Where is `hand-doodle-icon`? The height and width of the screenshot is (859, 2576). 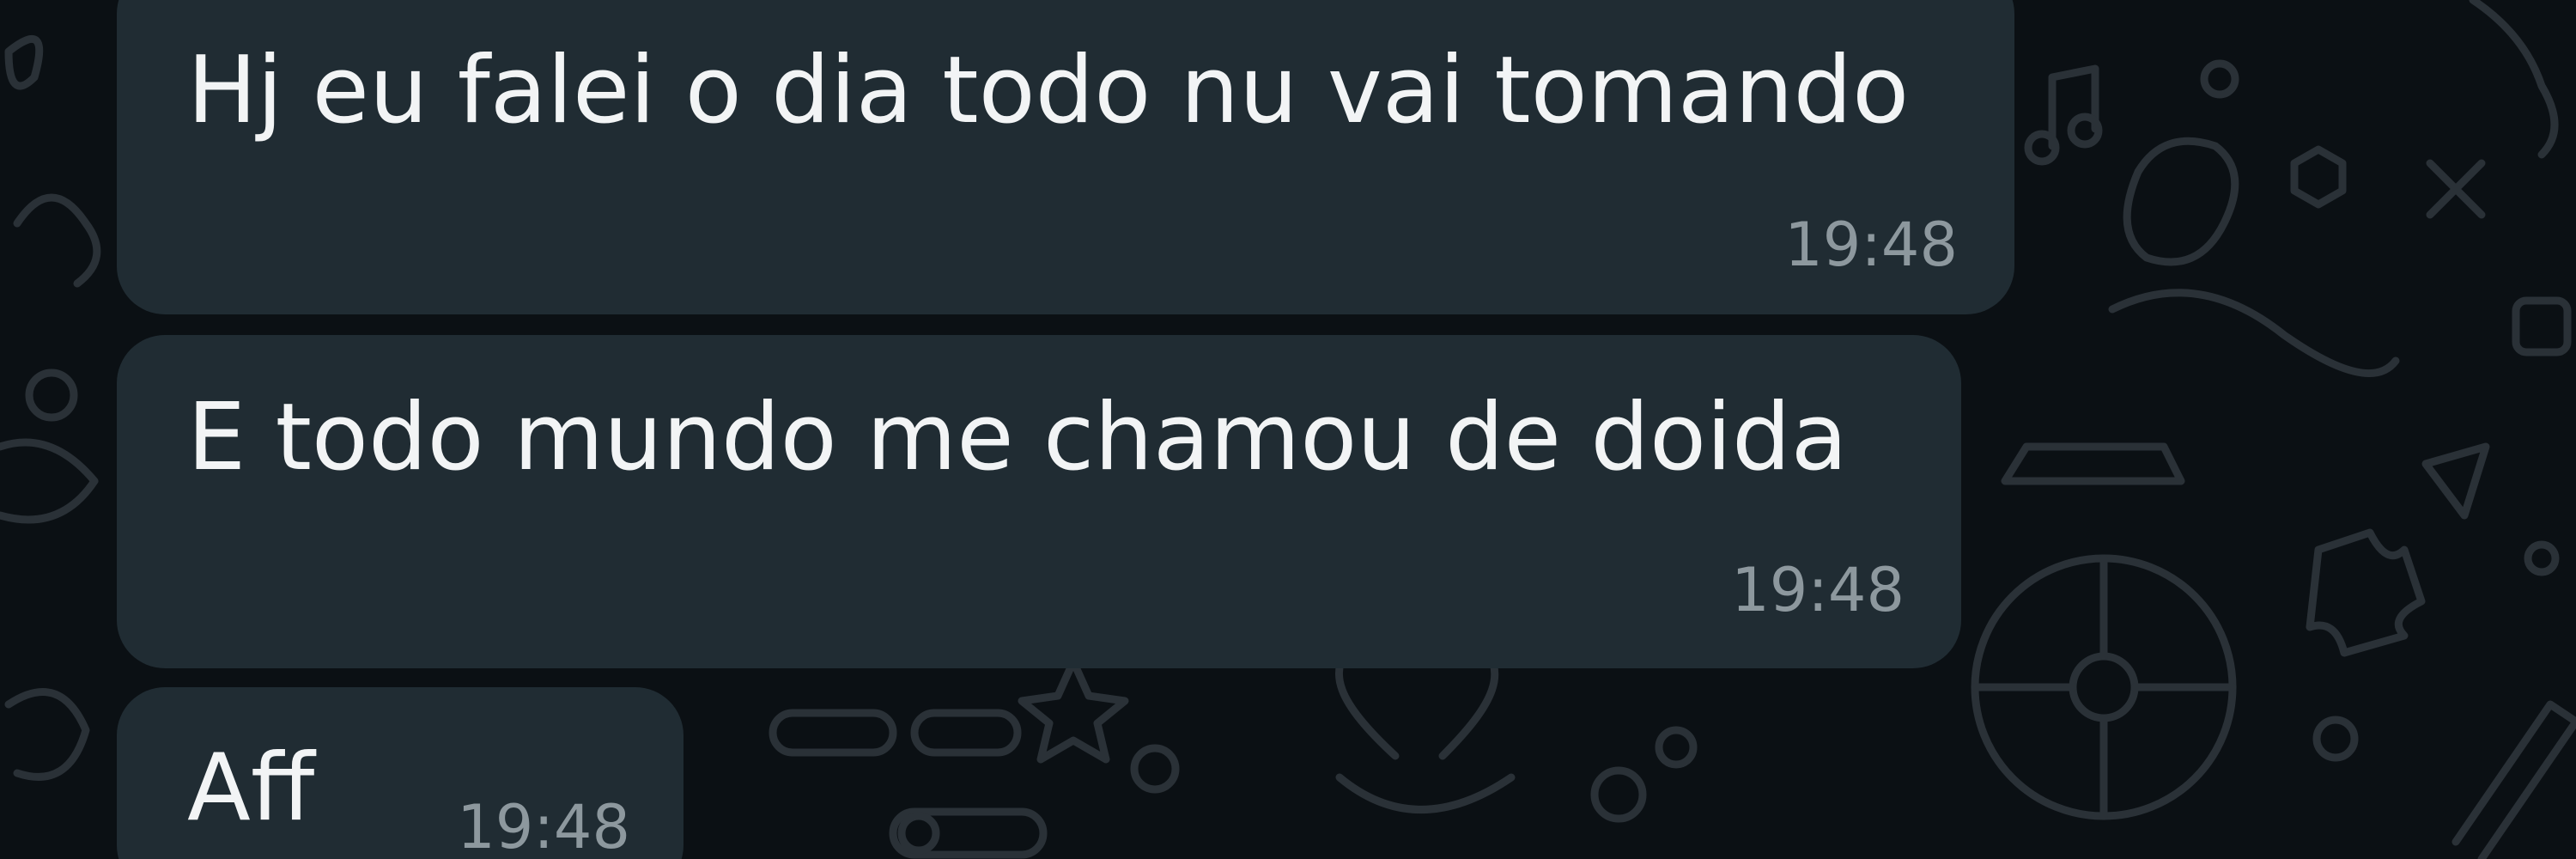 hand-doodle-icon is located at coordinates (49, 481).